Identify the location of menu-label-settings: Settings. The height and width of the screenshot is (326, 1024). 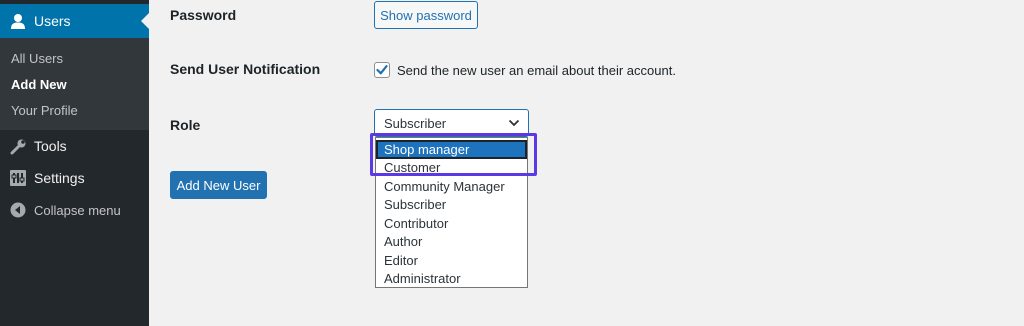
(59, 178).